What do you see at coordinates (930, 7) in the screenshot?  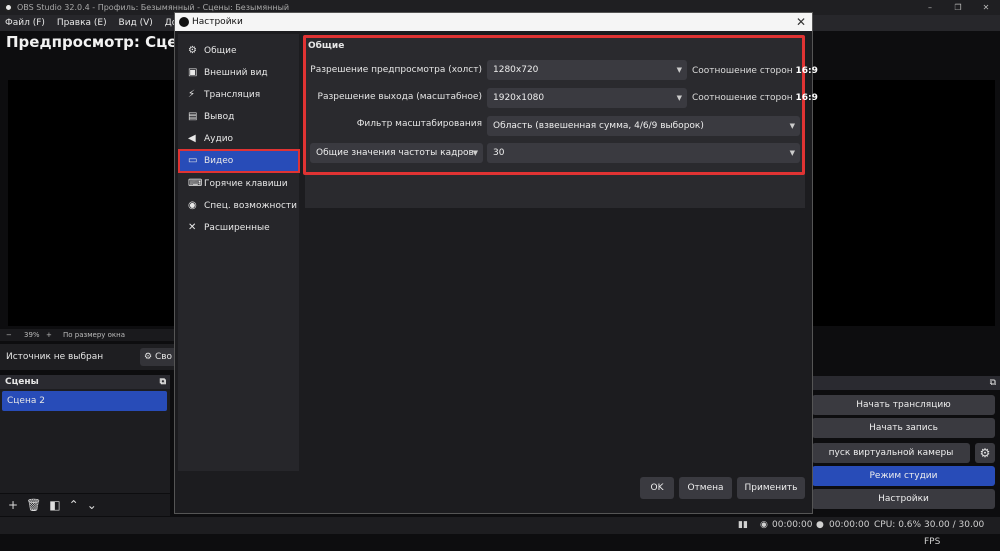 I see `minimize-icon: –` at bounding box center [930, 7].